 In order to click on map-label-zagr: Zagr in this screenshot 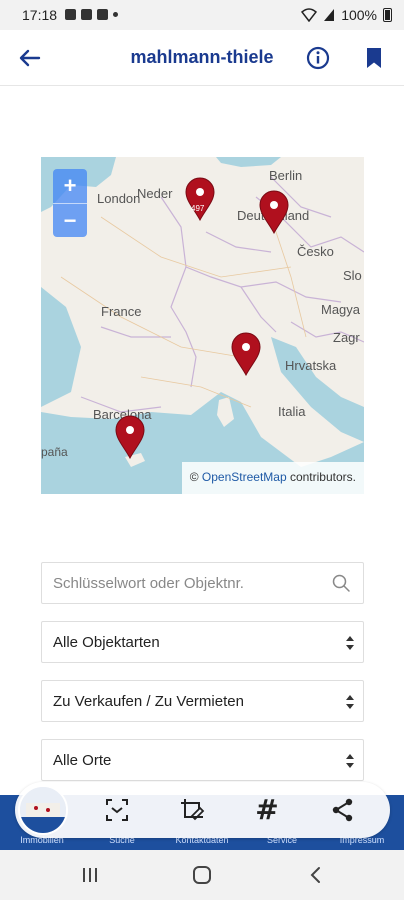, I will do `click(346, 337)`.